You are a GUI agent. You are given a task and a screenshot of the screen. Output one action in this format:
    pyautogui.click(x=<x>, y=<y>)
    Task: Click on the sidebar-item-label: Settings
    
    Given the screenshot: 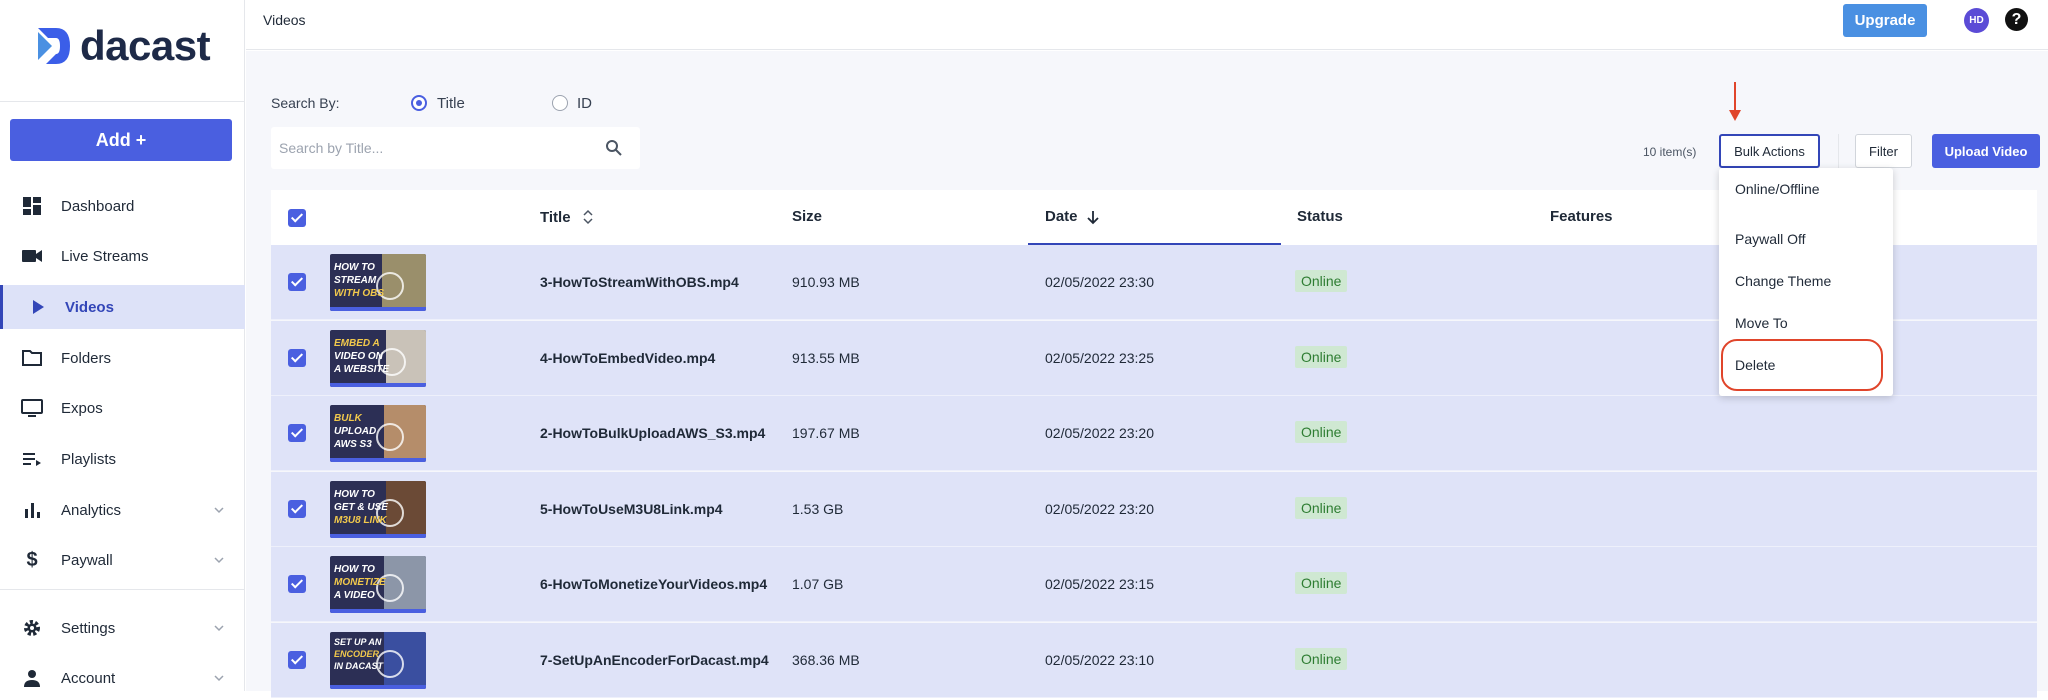 What is the action you would take?
    pyautogui.click(x=88, y=628)
    